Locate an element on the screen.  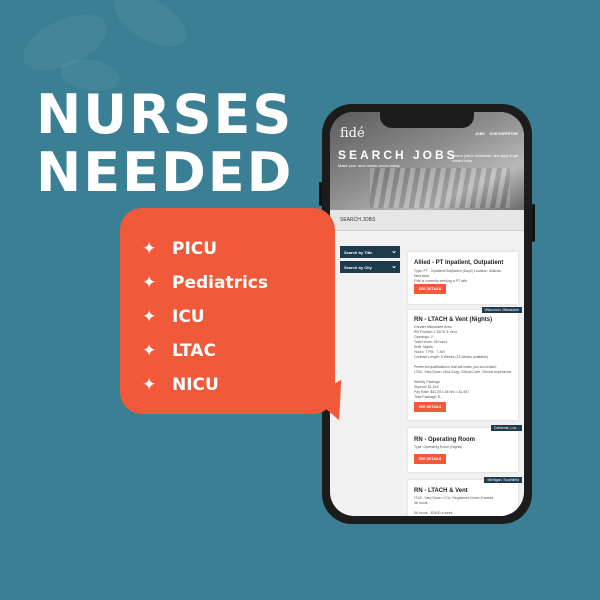
nav-our-expertise: OUR EXPERTISE is located at coordinates (504, 134).